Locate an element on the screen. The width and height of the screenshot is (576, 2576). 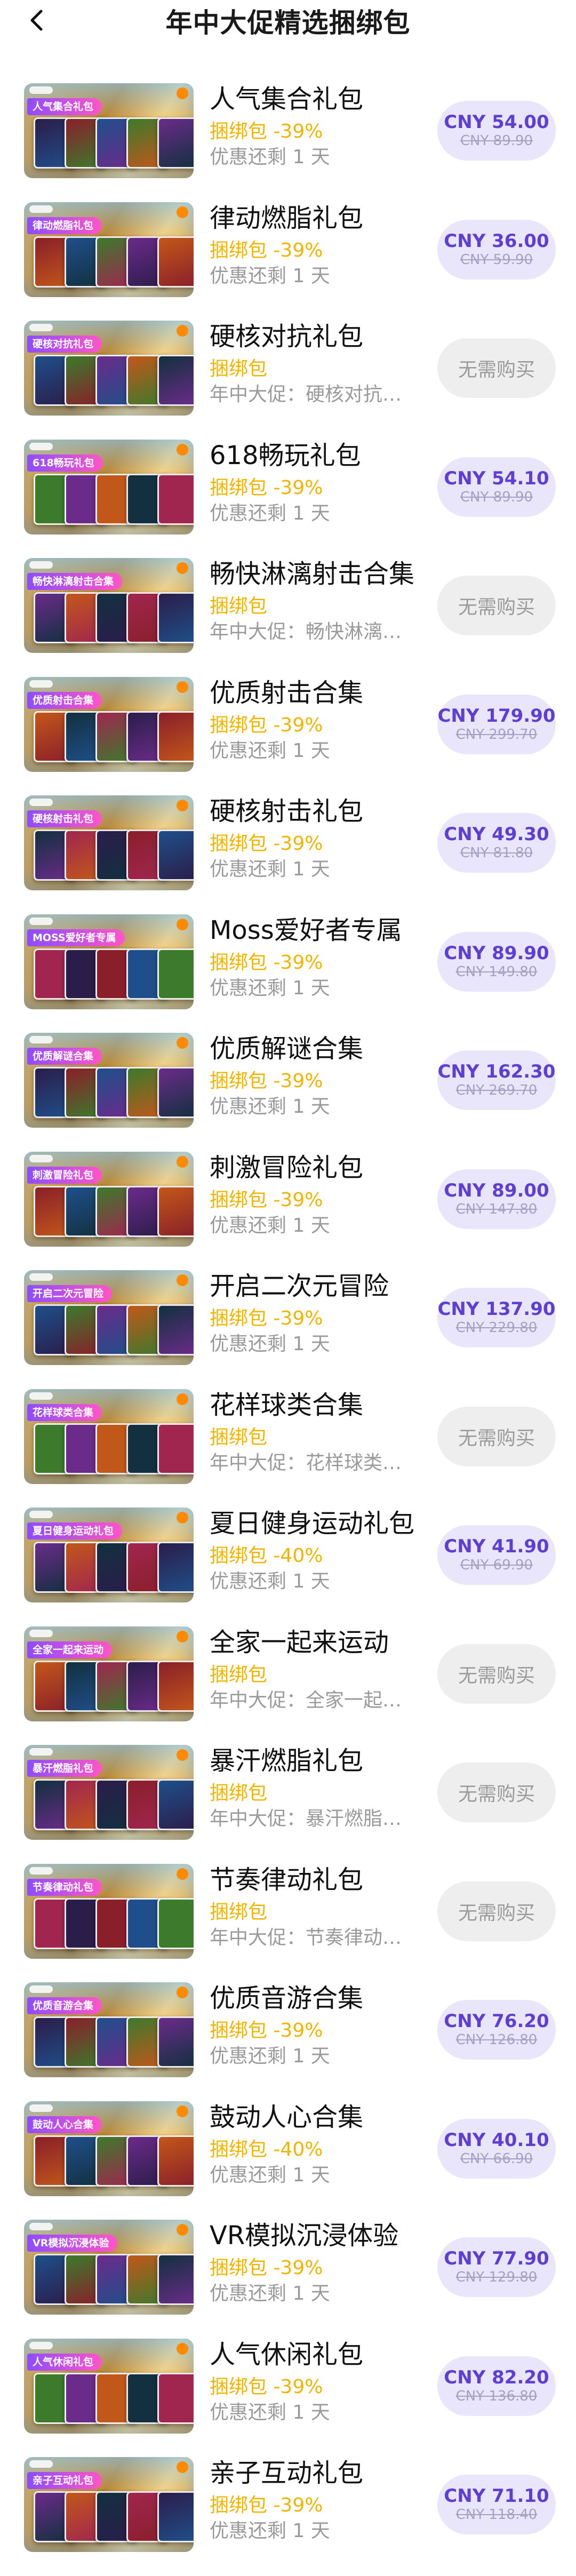
price-button: CNY 77.90 CNY 129.80 is located at coordinates (496, 2267).